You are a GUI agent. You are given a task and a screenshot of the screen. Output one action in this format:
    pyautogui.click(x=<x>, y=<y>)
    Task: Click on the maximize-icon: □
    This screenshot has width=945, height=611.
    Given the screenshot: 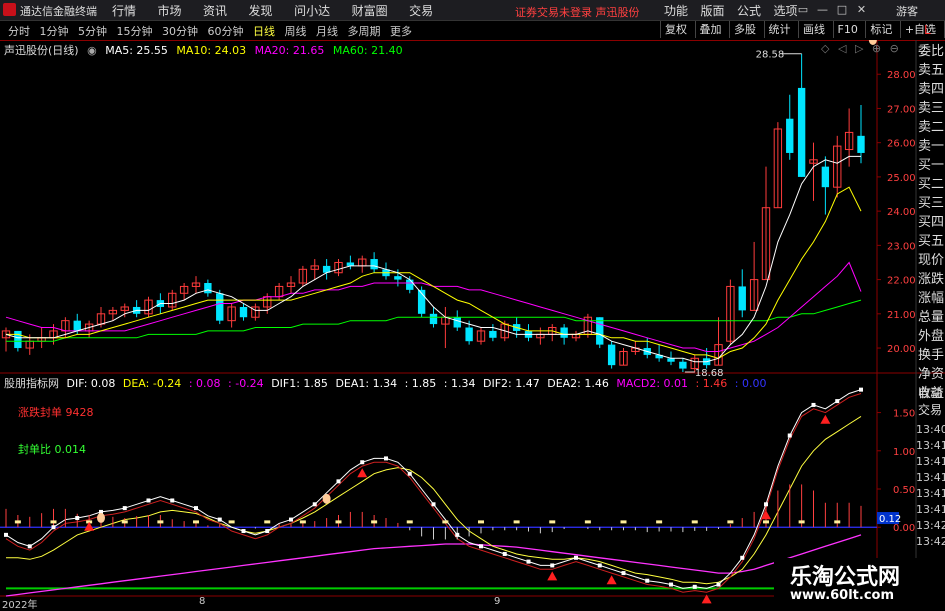 What is the action you would take?
    pyautogui.click(x=842, y=9)
    